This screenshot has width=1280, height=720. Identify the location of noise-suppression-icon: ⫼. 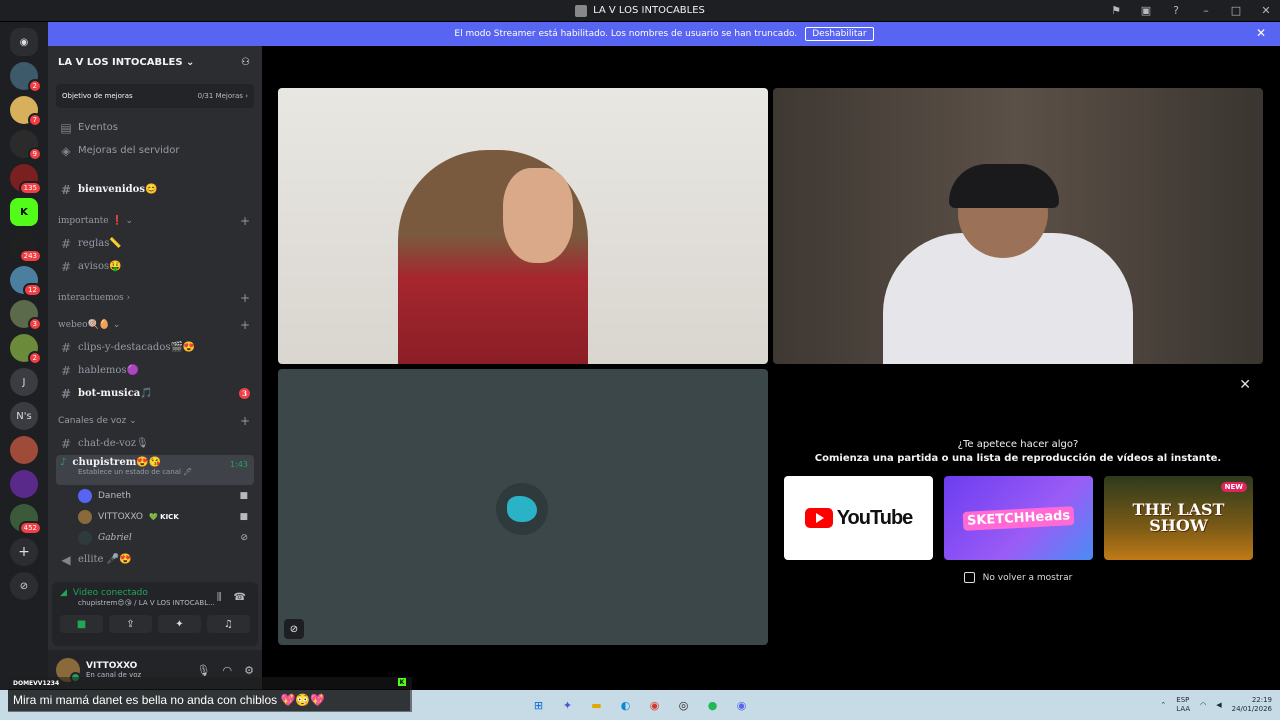
(219, 597).